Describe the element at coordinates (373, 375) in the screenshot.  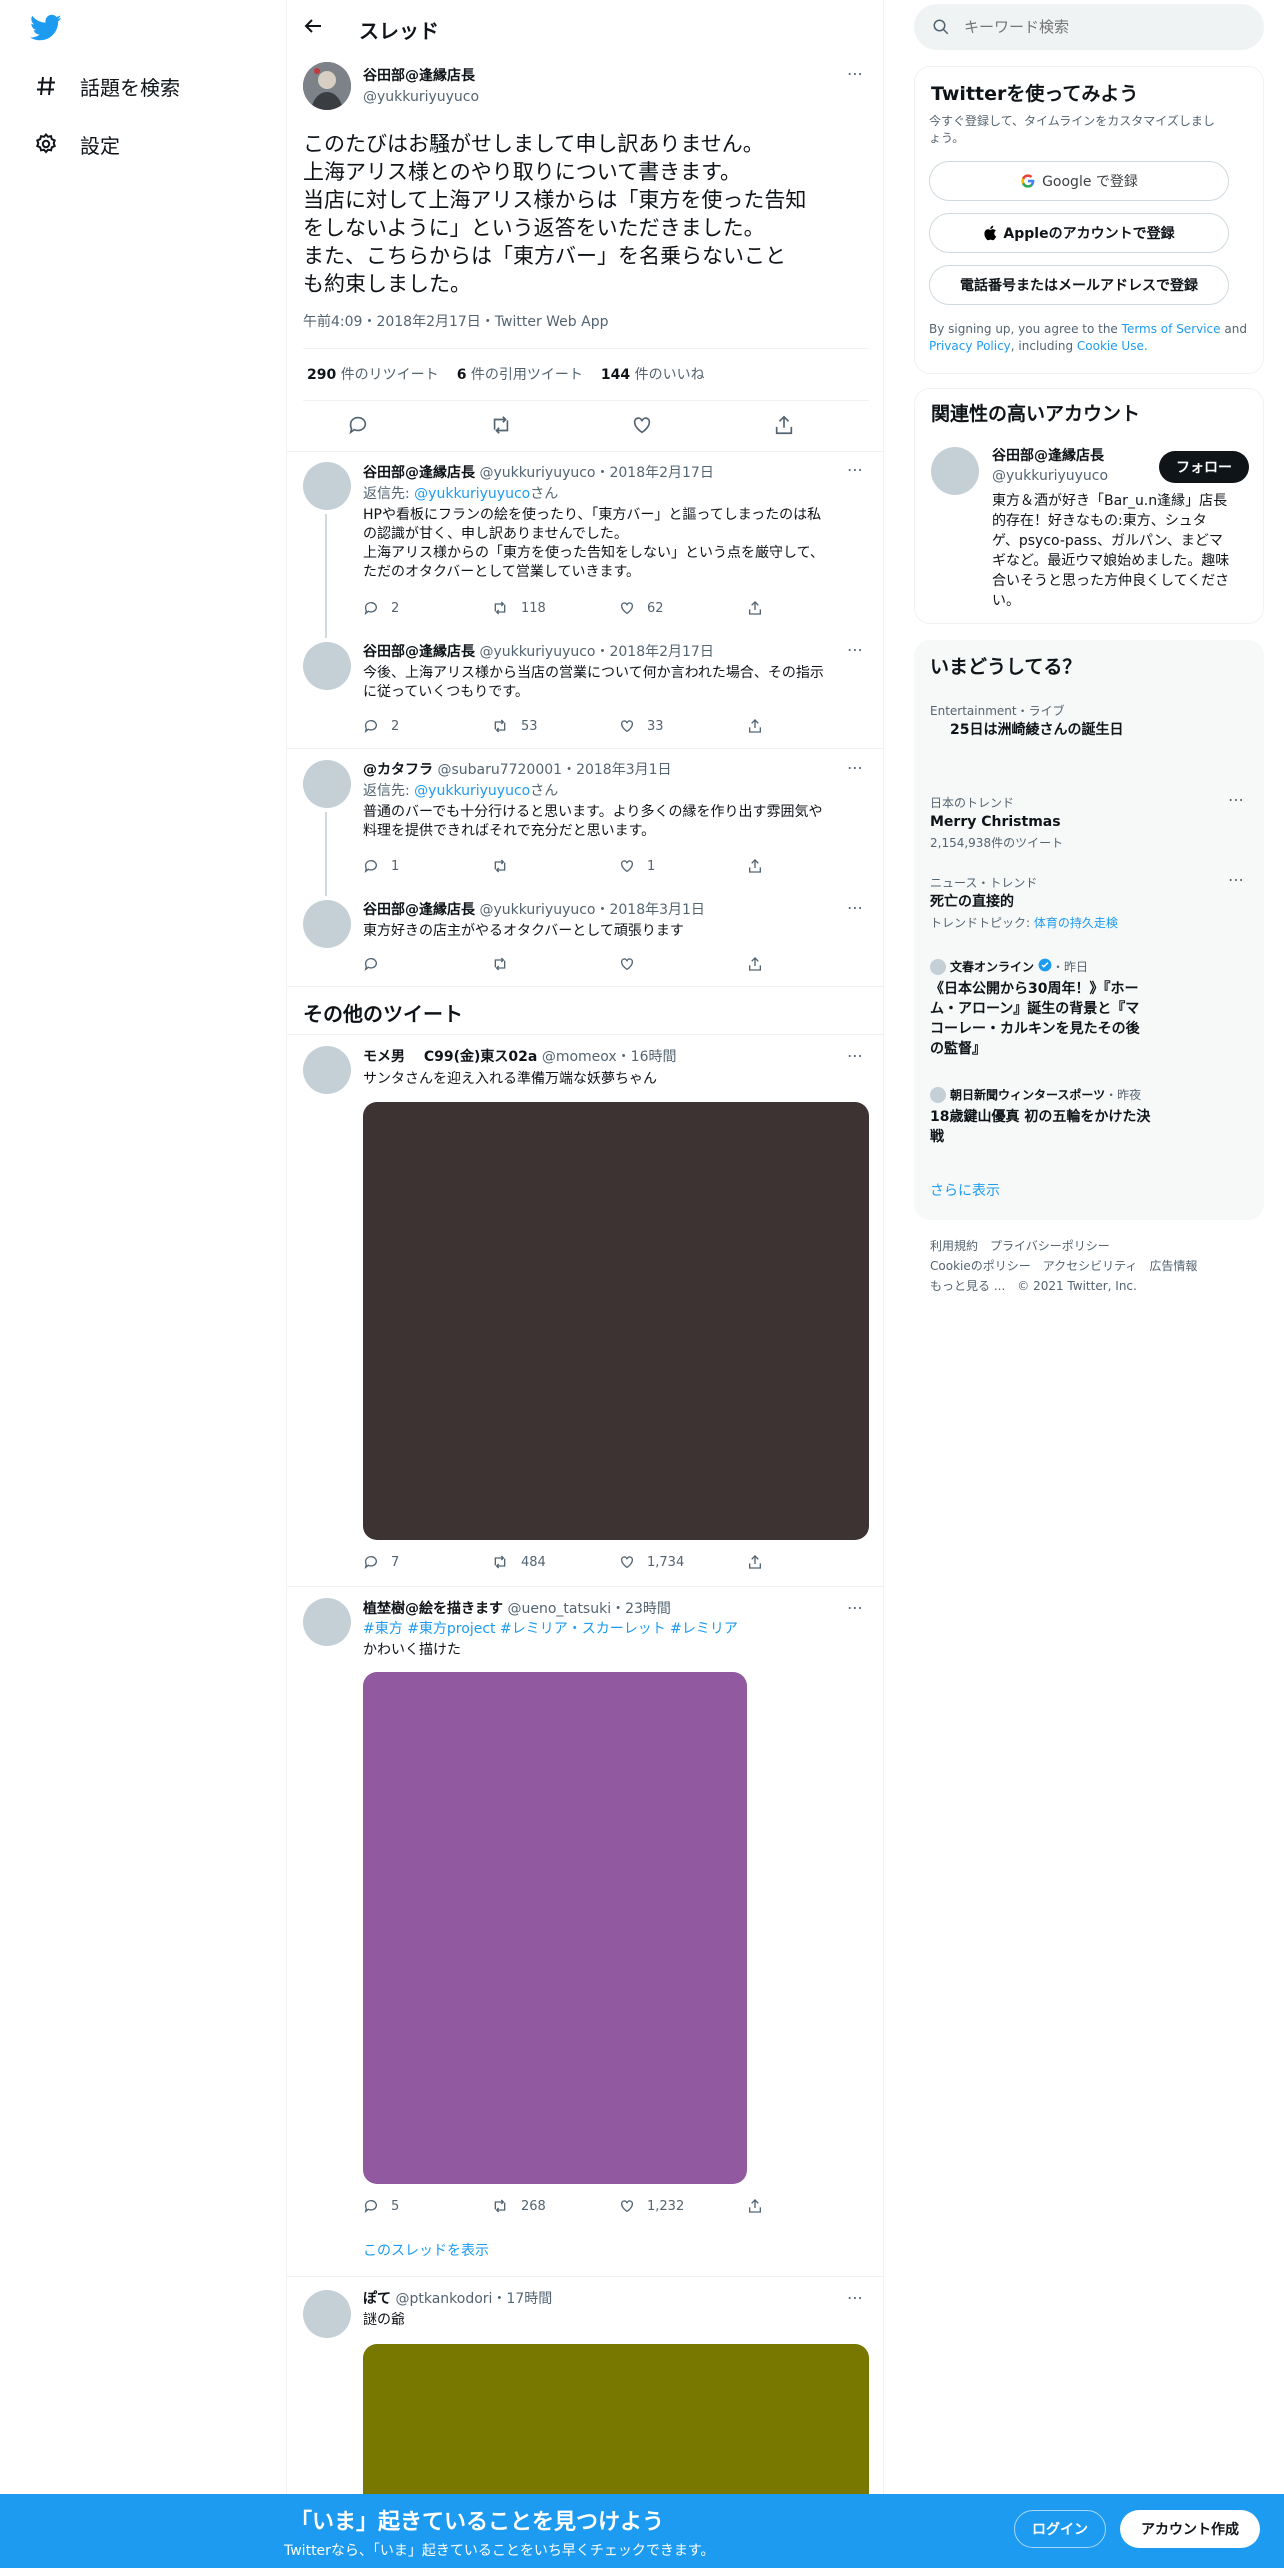
I see `retweet-count: 290 件のリツイート` at that location.